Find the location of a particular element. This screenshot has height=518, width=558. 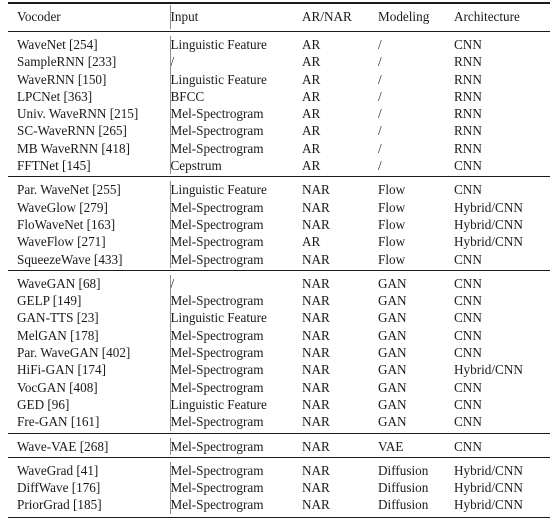

table-row: VocGAN [408] Mel-Spectrogram NAR GAN CNN is located at coordinates (279, 387).